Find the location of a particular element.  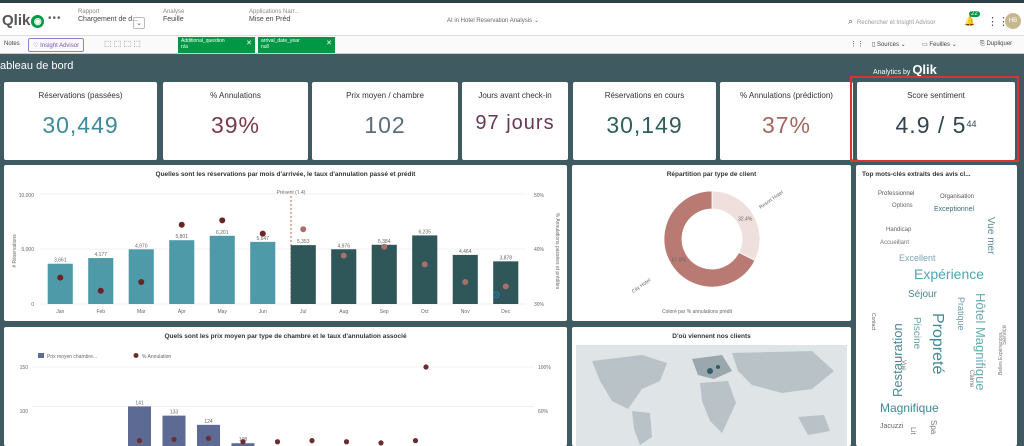

insight-advisor-button: ♡ Insight Advisor is located at coordinates (56, 45).